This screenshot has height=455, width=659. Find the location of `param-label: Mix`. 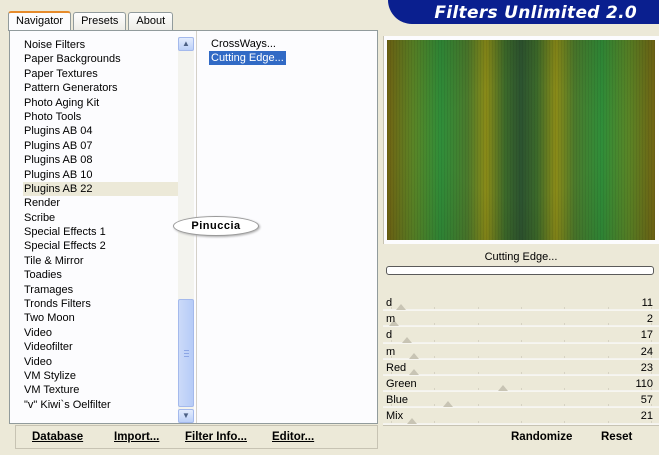

param-label: Mix is located at coordinates (395, 416).